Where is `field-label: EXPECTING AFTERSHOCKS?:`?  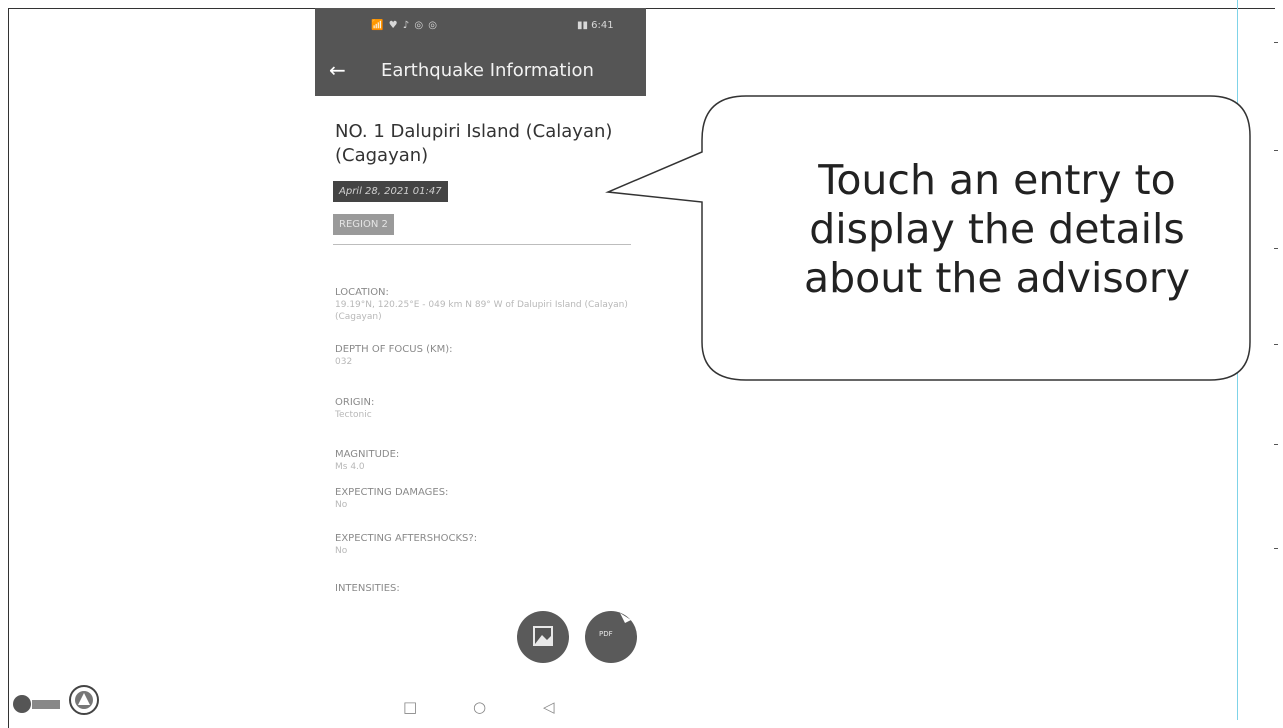
field-label: EXPECTING AFTERSHOCKS?: is located at coordinates (406, 538).